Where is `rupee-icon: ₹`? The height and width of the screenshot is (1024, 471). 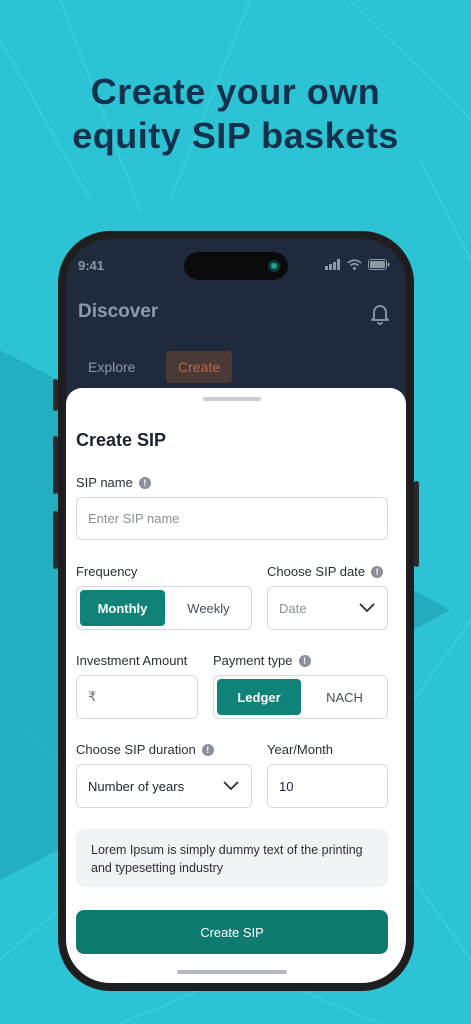 rupee-icon: ₹ is located at coordinates (92, 696).